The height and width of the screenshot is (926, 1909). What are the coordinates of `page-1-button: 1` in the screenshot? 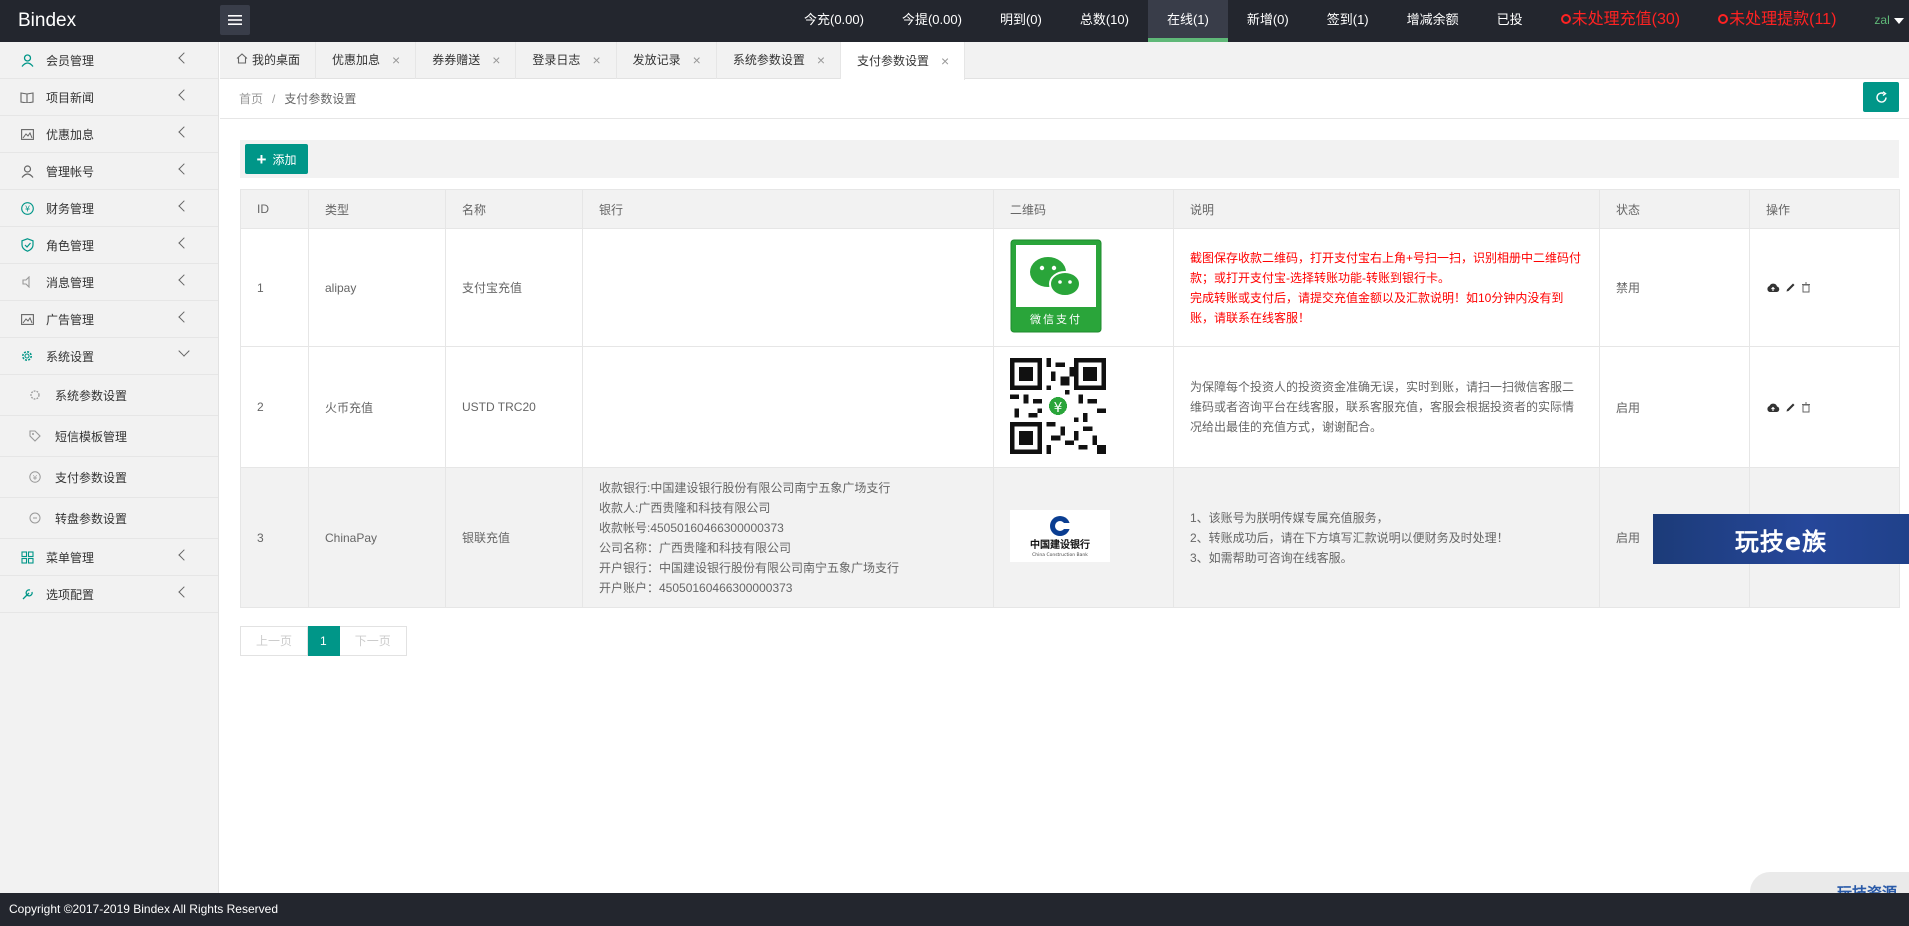 It's located at (324, 641).